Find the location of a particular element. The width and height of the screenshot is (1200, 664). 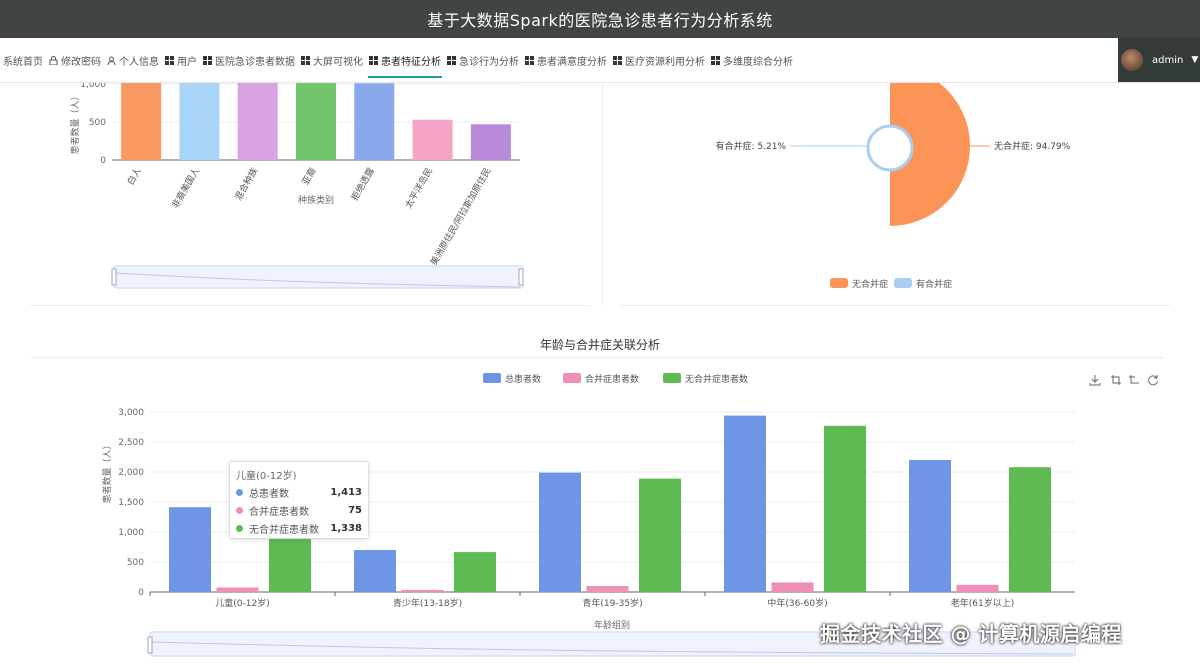

x-tick-label: 亚裔 is located at coordinates (308, 177).